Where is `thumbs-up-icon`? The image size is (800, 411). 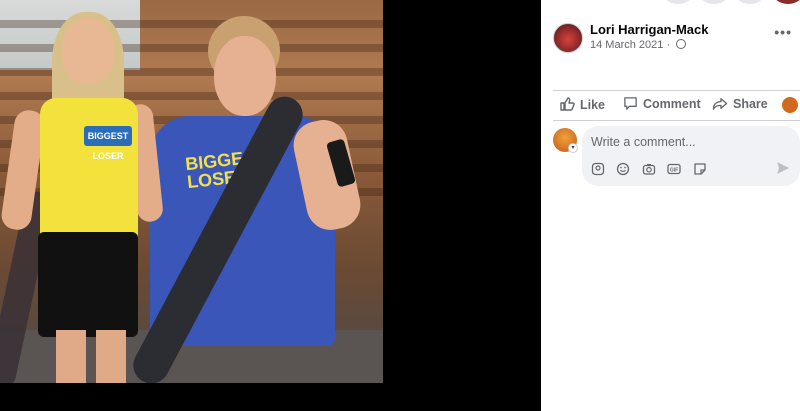
thumbs-up-icon is located at coordinates (567, 104).